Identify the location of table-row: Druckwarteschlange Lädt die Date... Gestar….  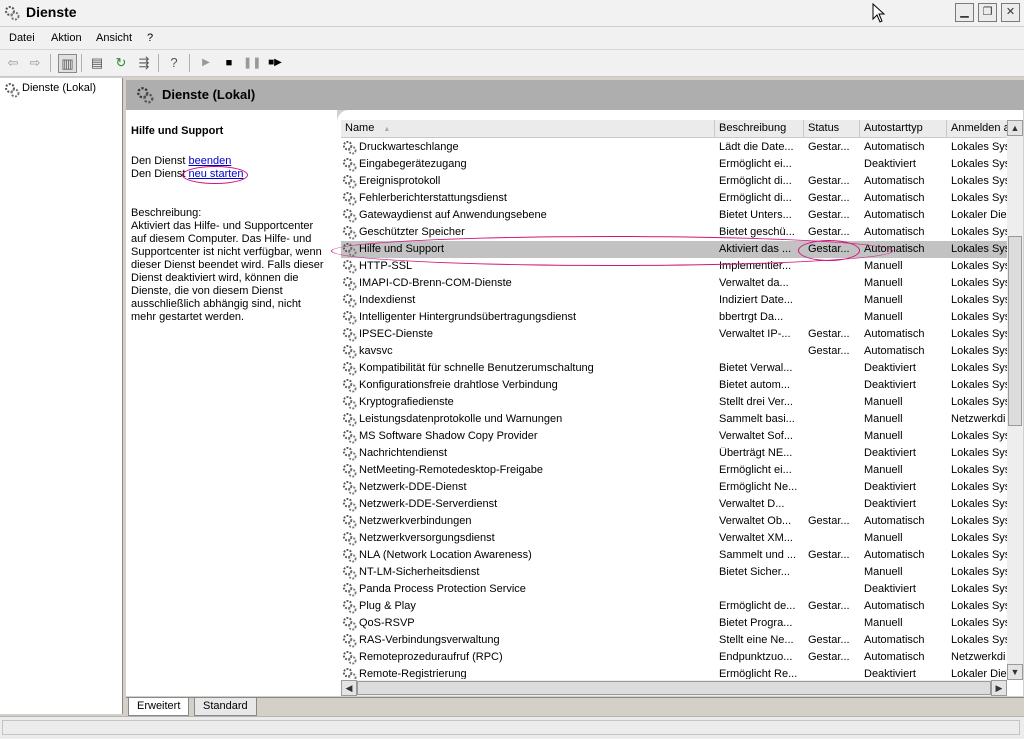
(674, 147).